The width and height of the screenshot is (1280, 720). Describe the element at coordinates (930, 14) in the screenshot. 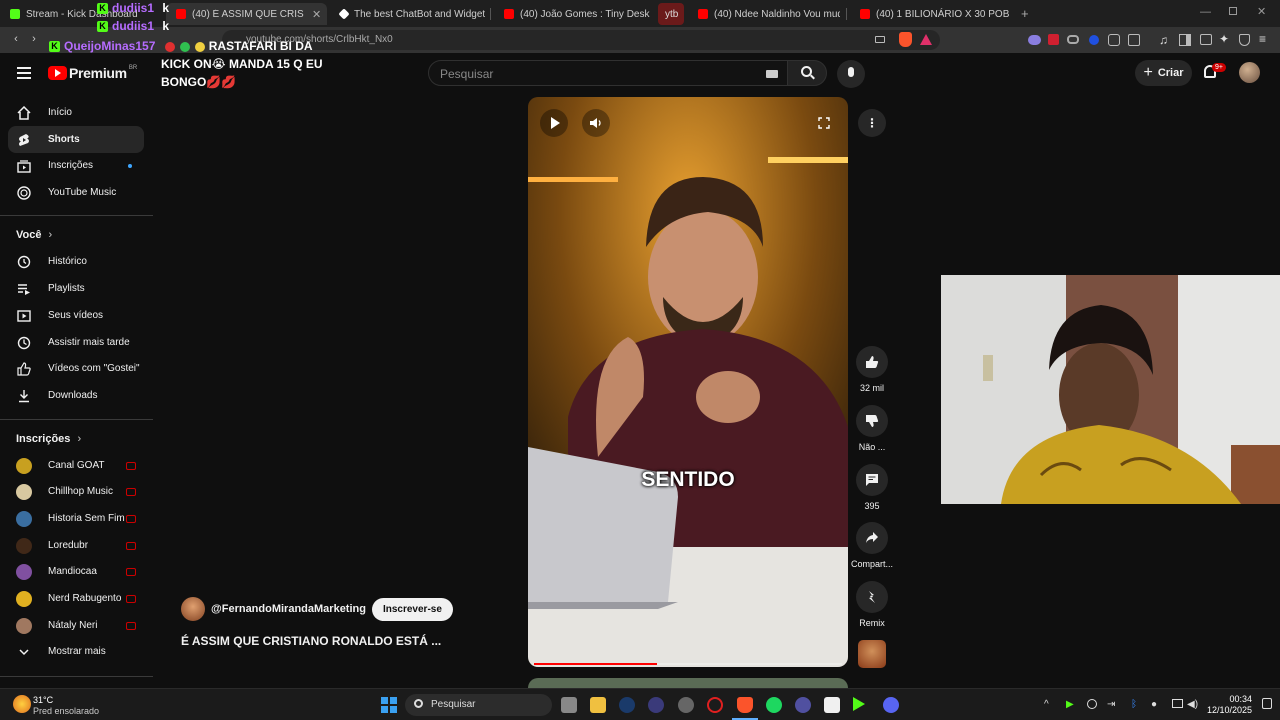

I see `tab-bilionario: (40) 1 BILIONÁRIO X 30 POBRES | FT` at that location.